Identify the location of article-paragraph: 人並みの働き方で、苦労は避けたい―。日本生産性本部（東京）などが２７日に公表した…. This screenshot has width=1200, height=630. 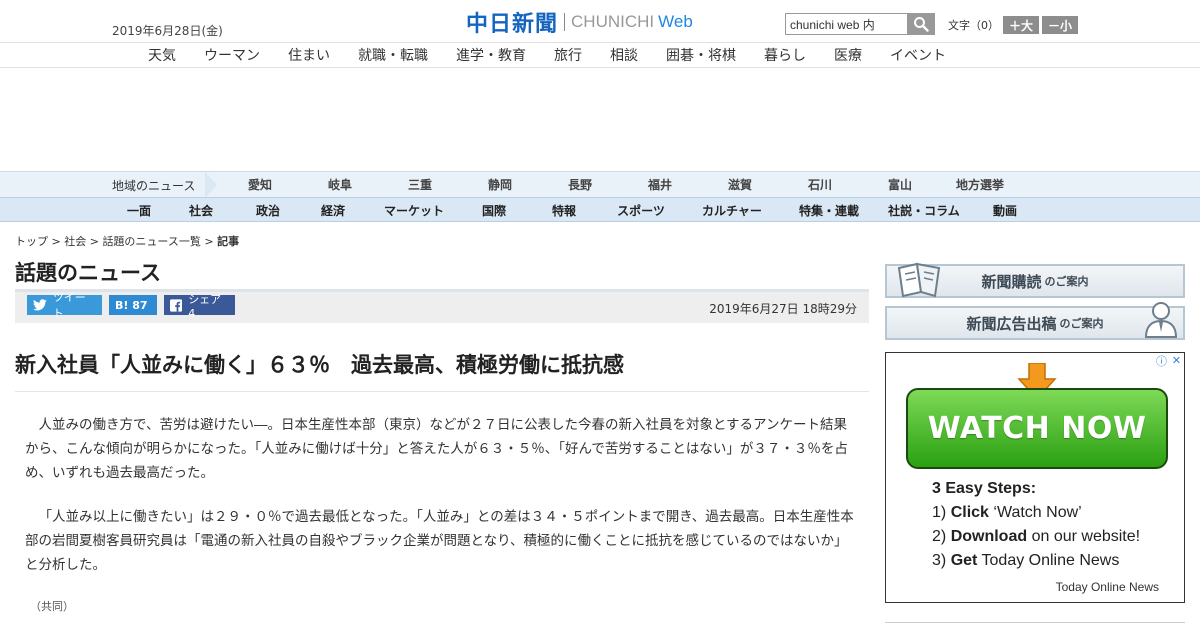
(436, 449).